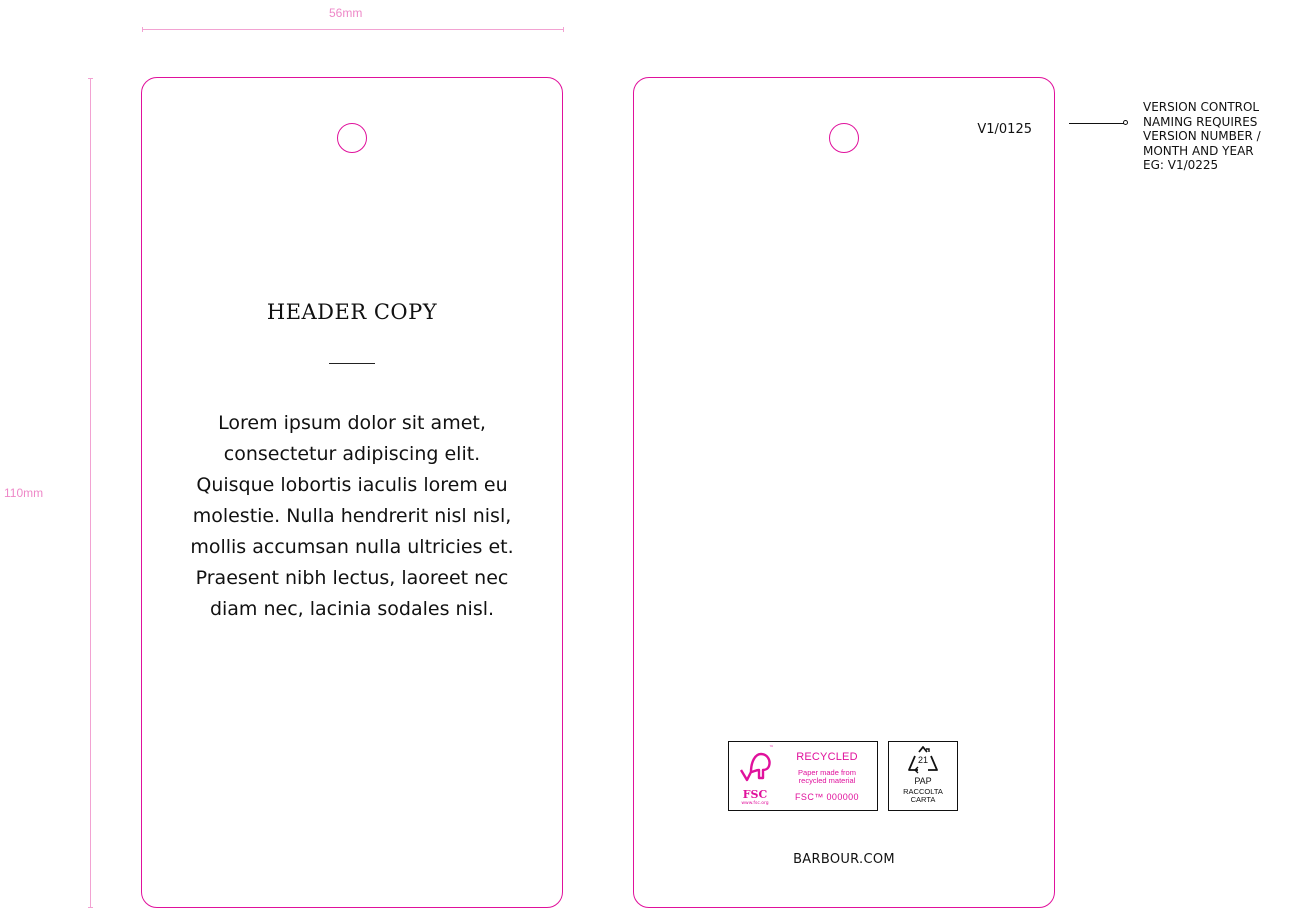 The image size is (1294, 911). I want to click on front-hang-hole, so click(352, 138).